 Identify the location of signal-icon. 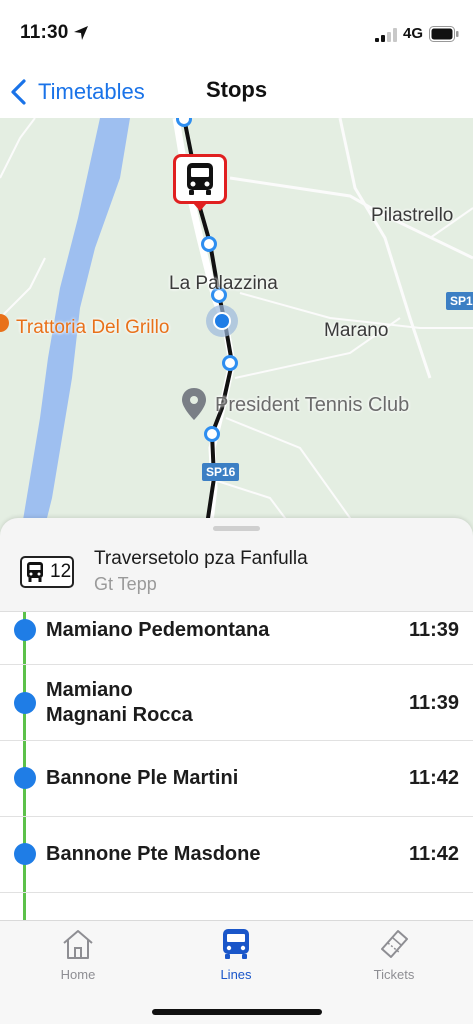
(386, 35).